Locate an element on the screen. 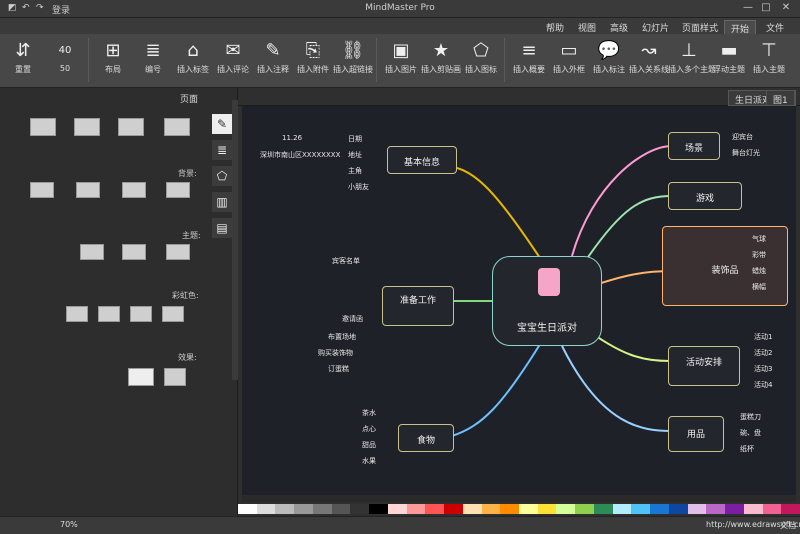 This screenshot has width=800, height=534. branch-preparation: 准备工作 is located at coordinates (418, 306).